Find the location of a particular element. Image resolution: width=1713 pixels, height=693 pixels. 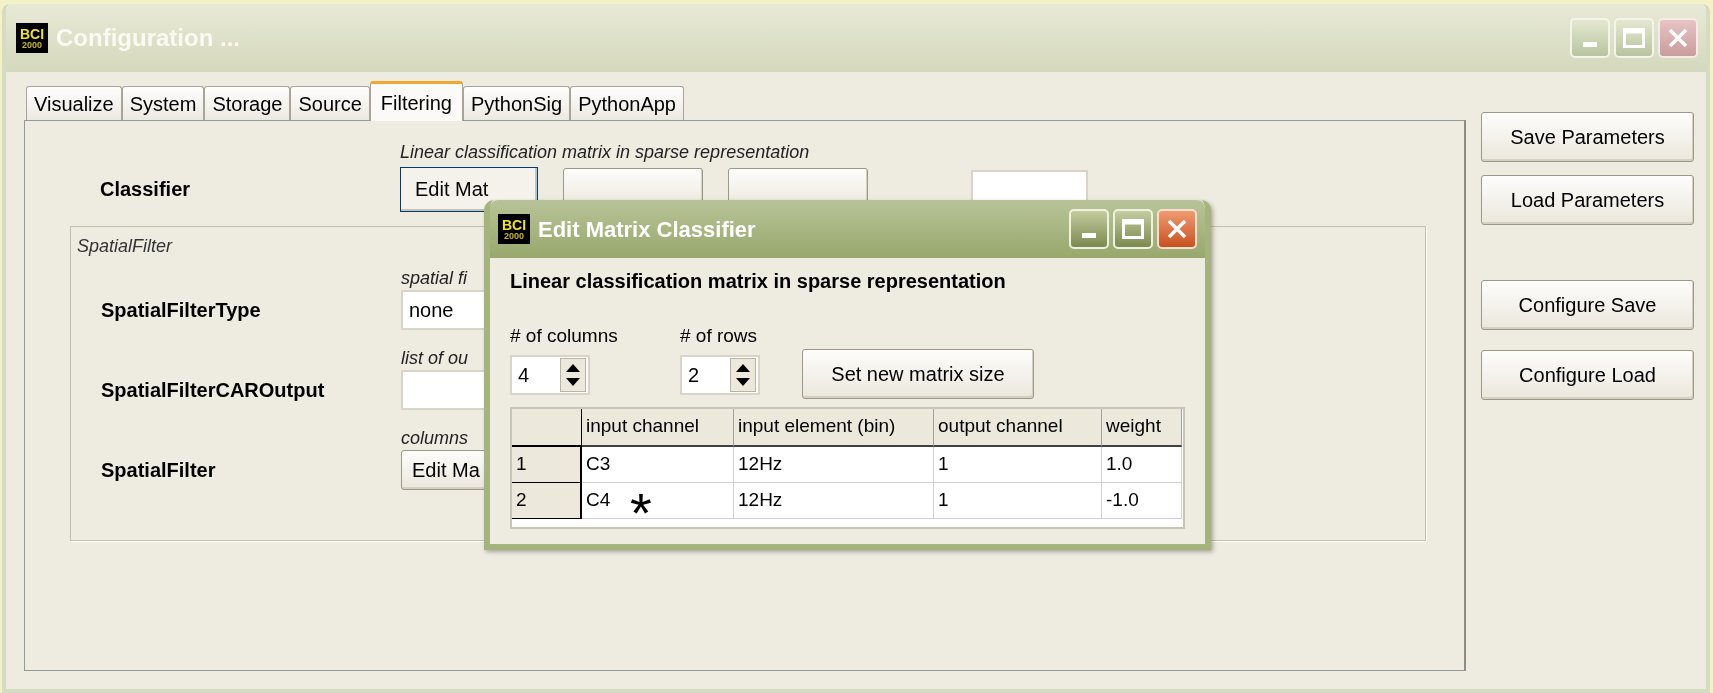

dialog-heading: Linear classification matrix in sparse representation is located at coordinates (758, 281).